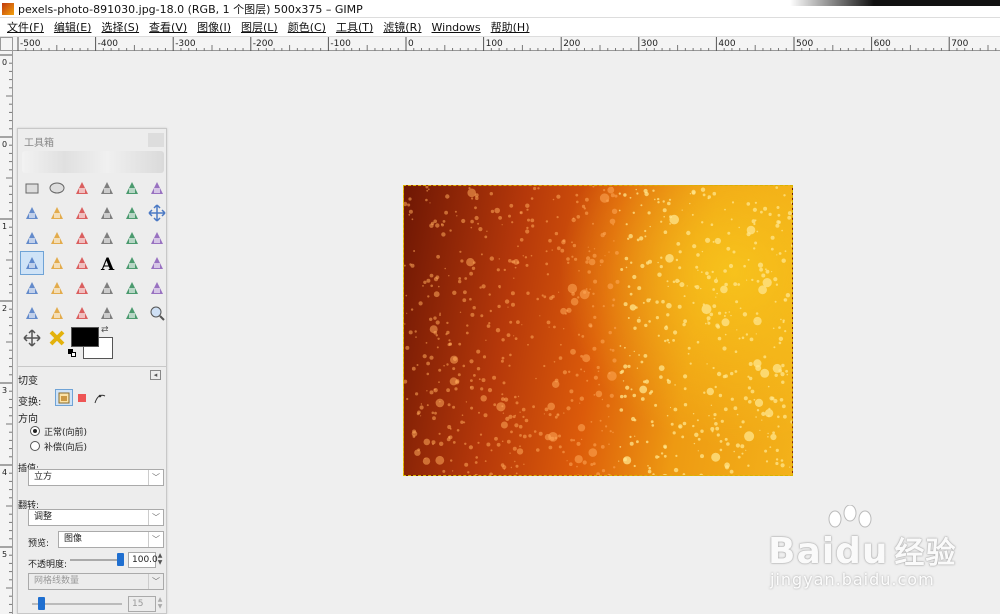  Describe the element at coordinates (82, 213) in the screenshot. I see `color-picker-tool-button` at that location.